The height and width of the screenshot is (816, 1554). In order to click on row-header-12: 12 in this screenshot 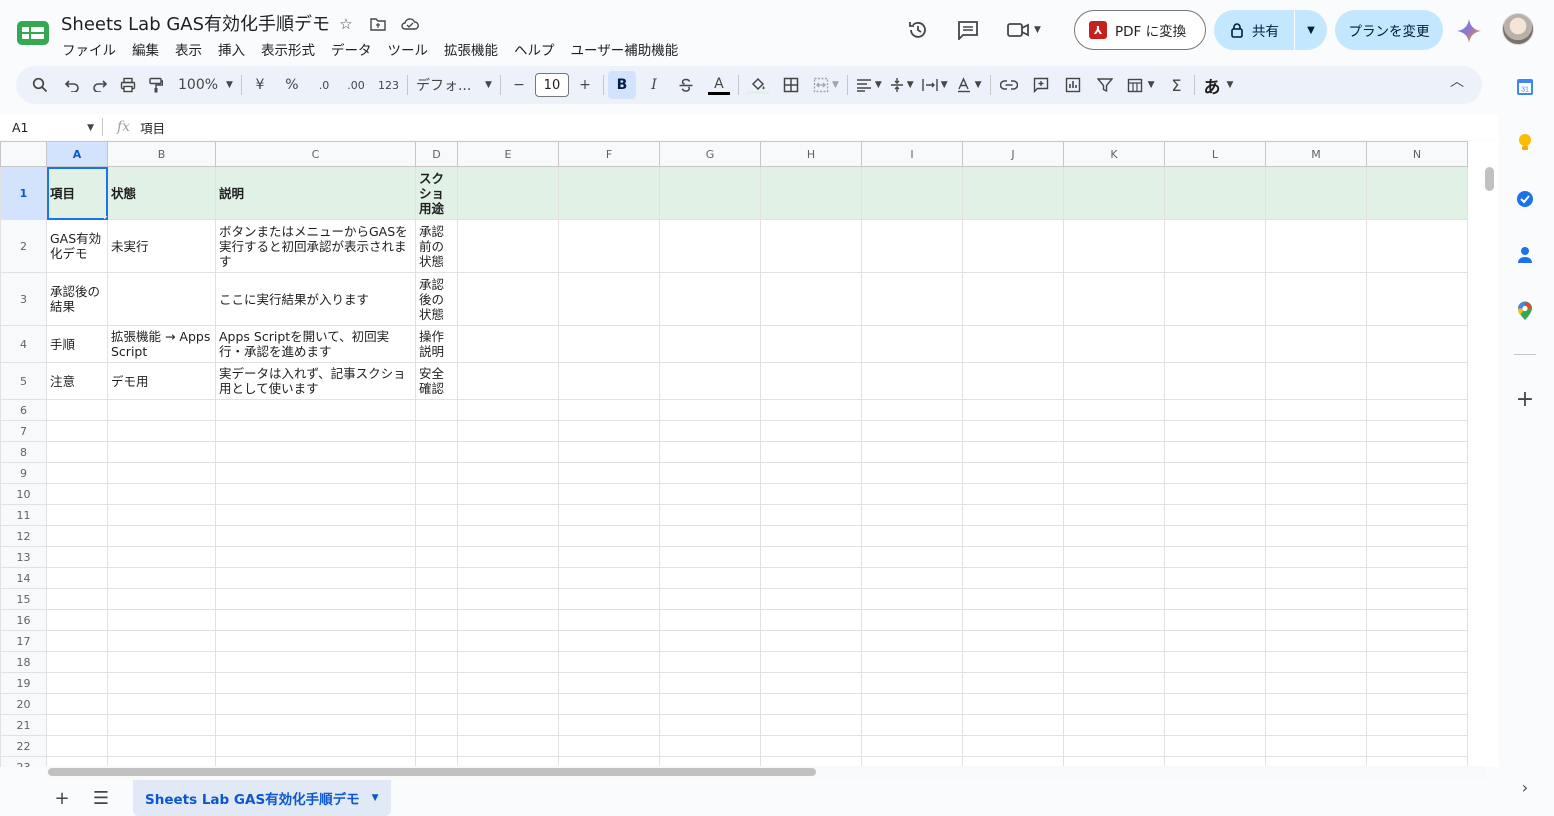, I will do `click(23, 536)`.